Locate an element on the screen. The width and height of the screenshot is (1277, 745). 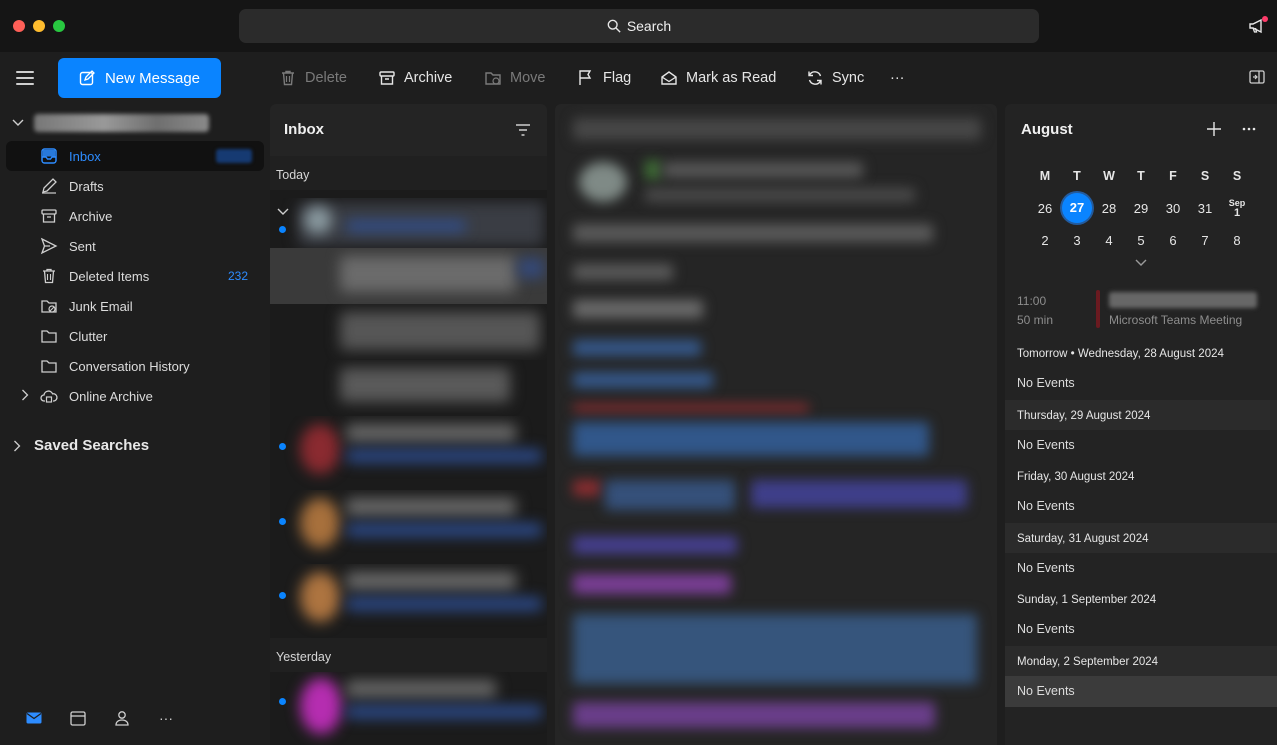
sent-icon is located at coordinates (49, 246).